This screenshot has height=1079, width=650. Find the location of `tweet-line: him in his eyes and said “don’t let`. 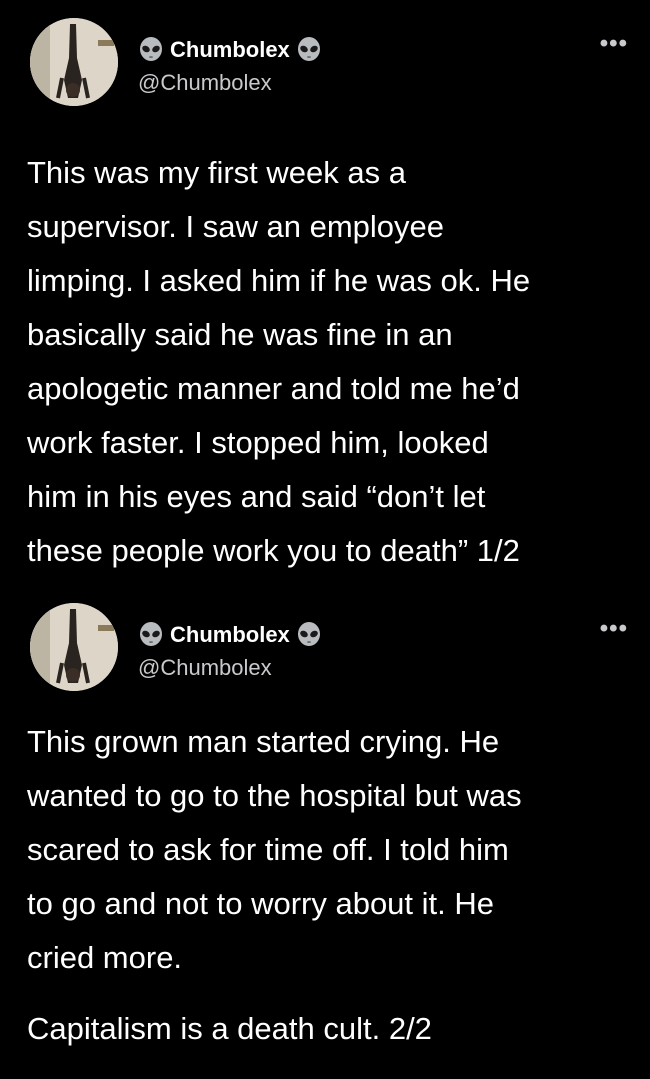

tweet-line: him in his eyes and said “don’t let is located at coordinates (256, 496).